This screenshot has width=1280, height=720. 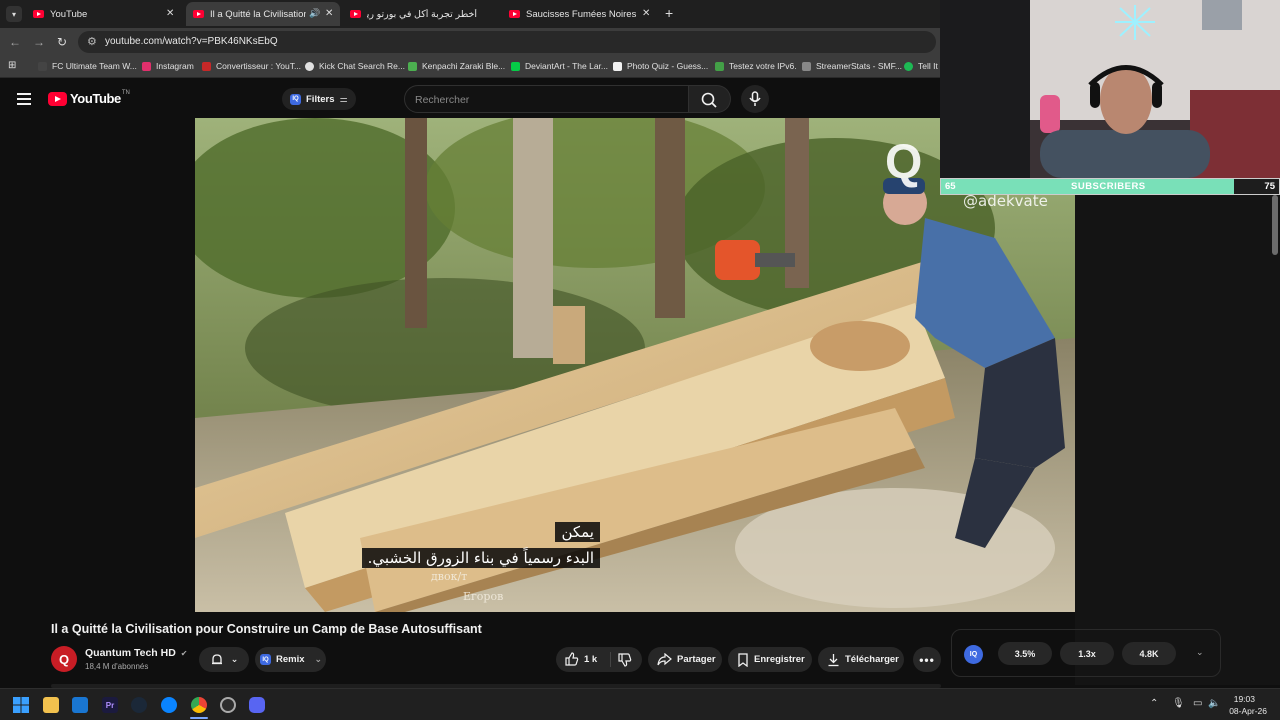 I want to click on search-box, so click(x=546, y=99).